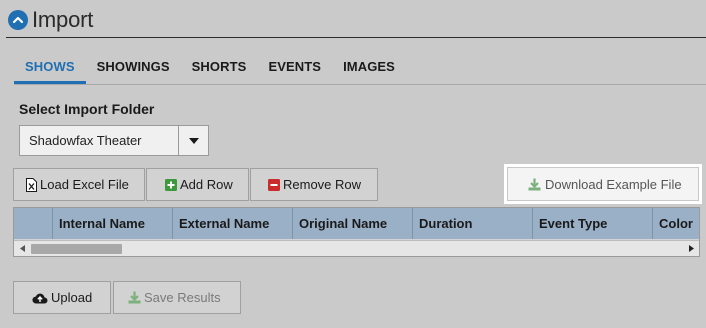 This screenshot has width=706, height=328. I want to click on column-header-internal-name: Internal Name, so click(113, 223).